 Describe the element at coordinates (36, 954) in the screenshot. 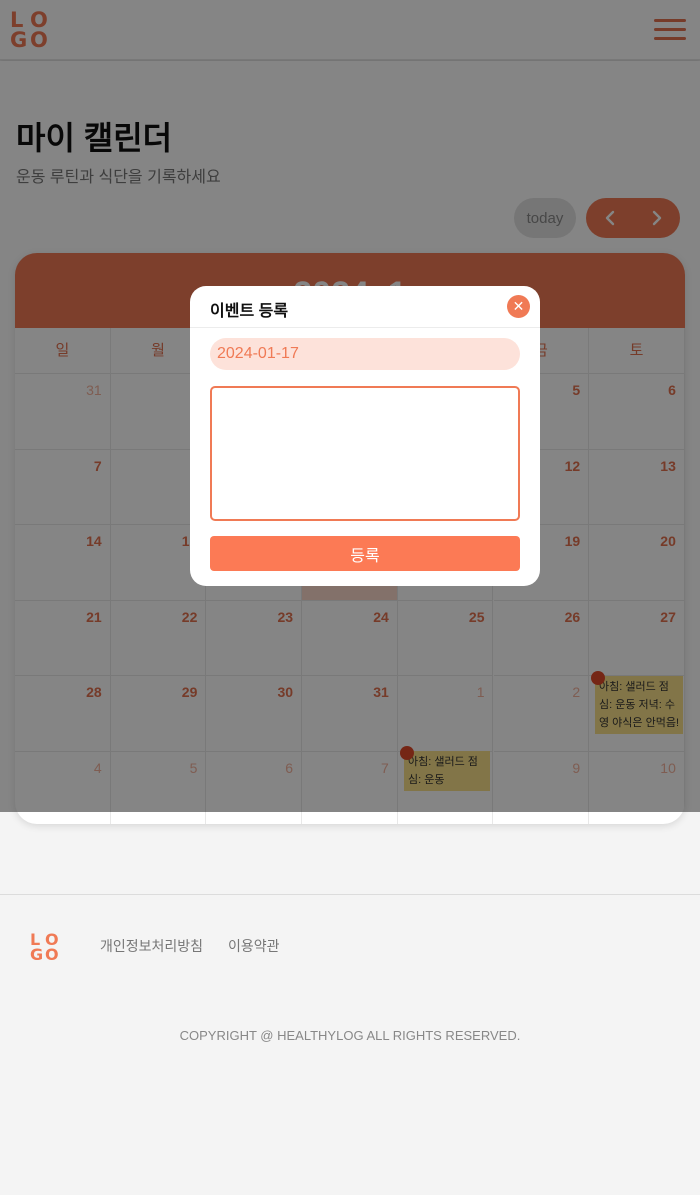

I see `logo-letter: G` at that location.